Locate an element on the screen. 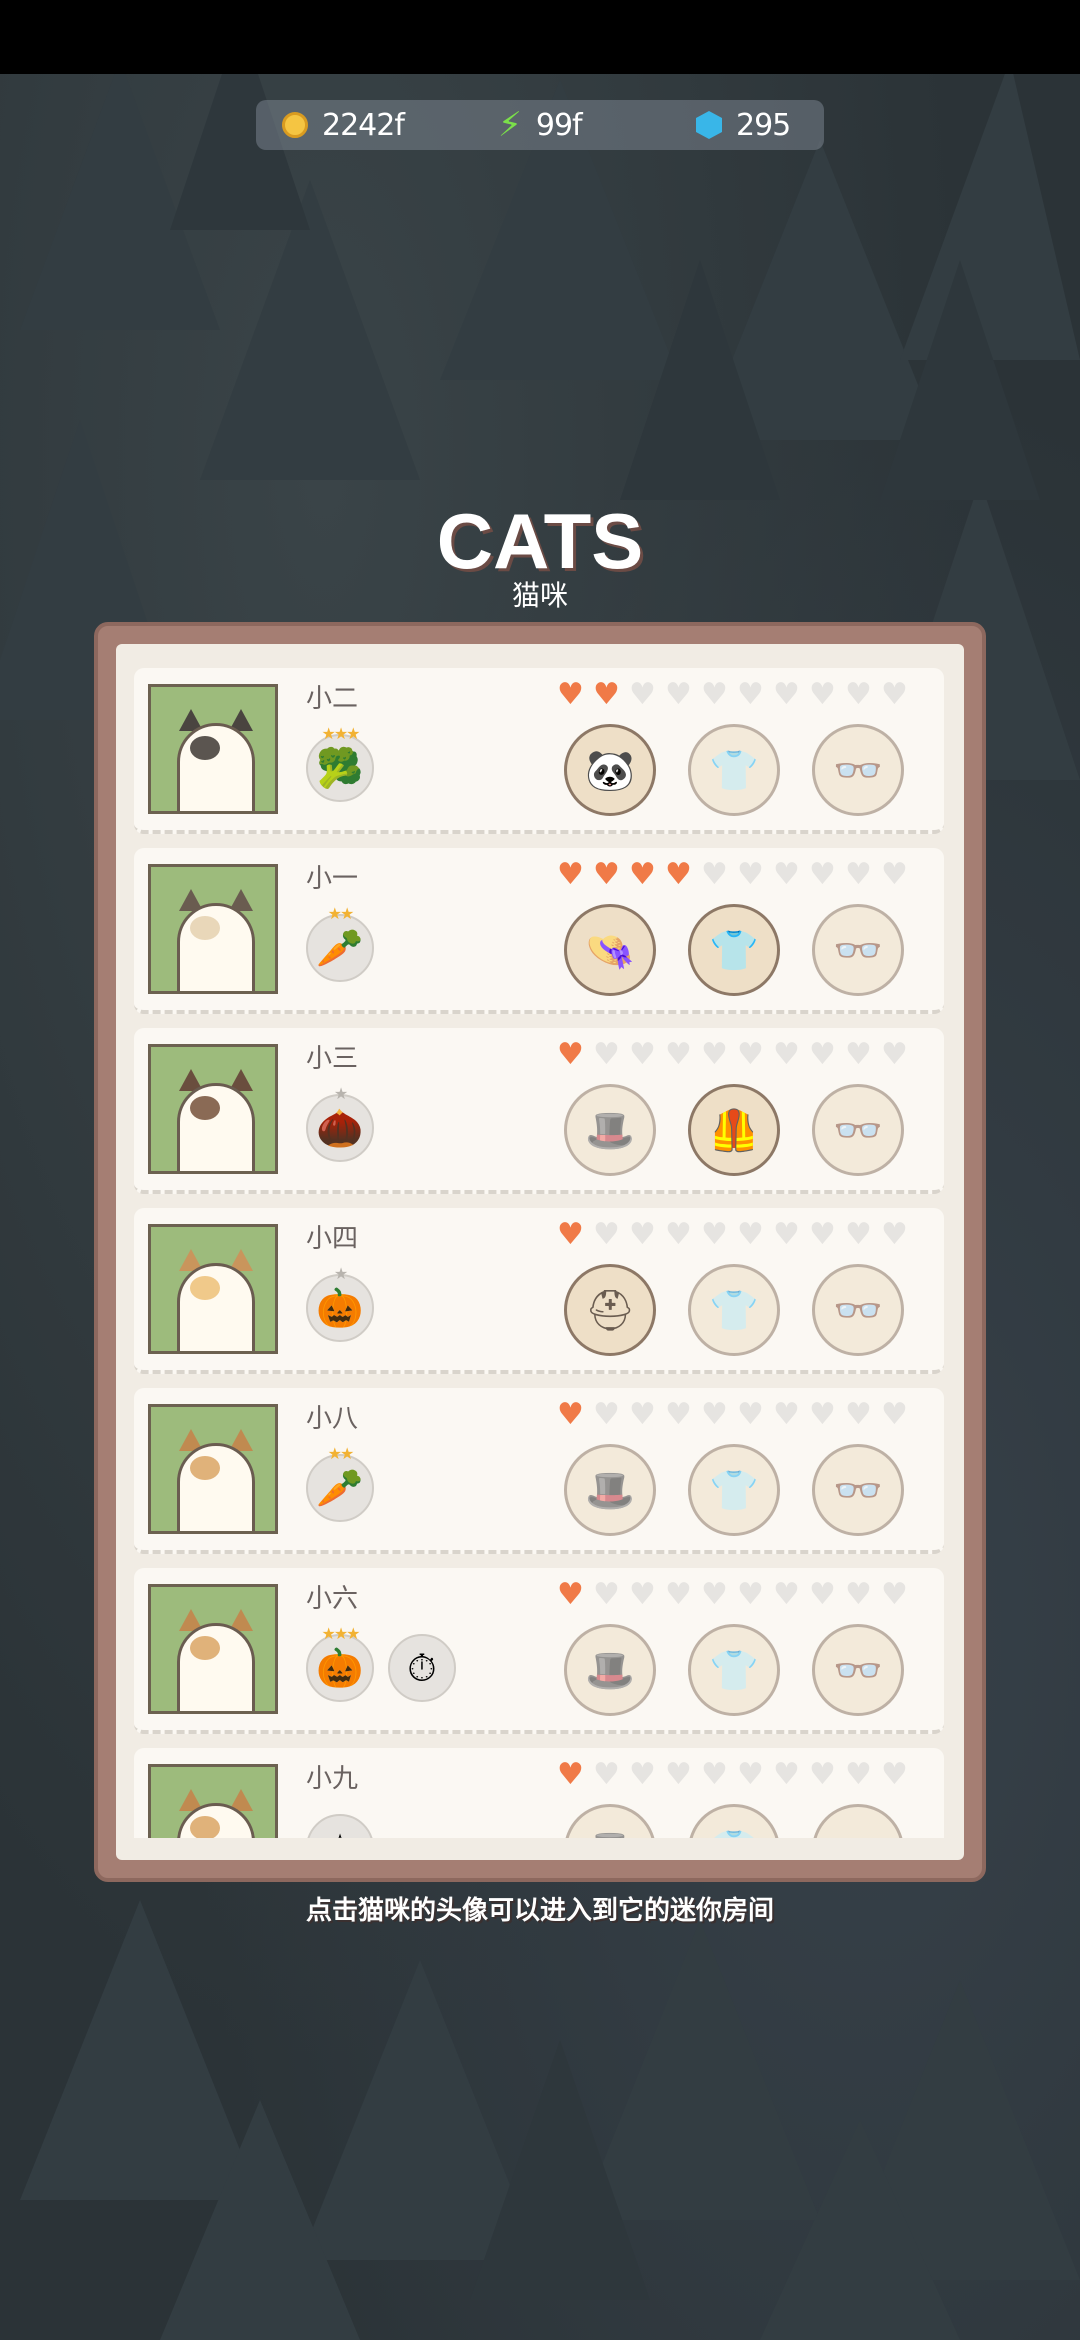 This screenshot has height=2340, width=1080. star-rating-icon: ★★★ is located at coordinates (340, 1633).